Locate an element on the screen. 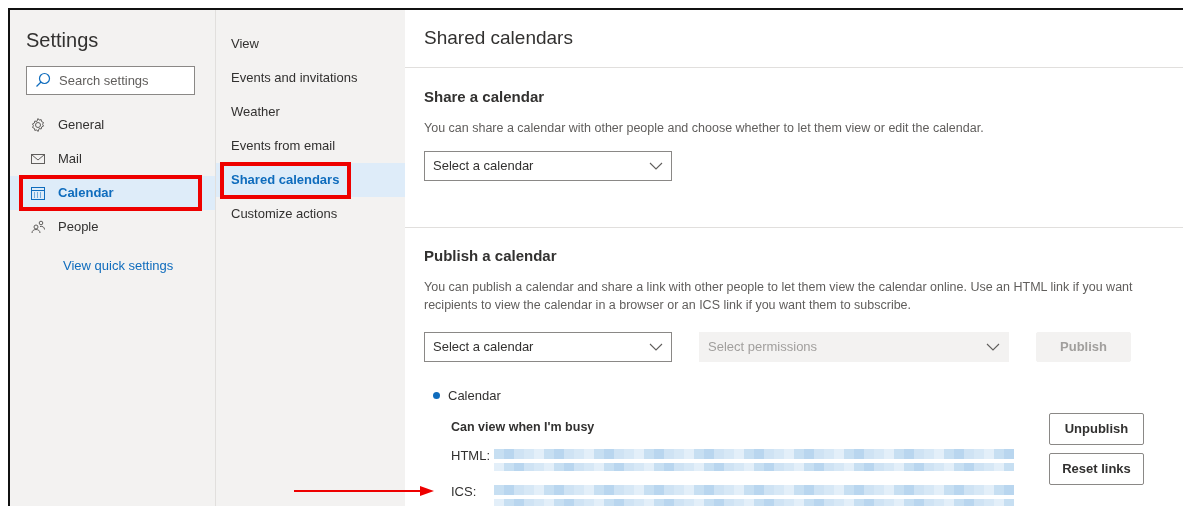 The width and height of the screenshot is (1183, 506). published-calendar-name: Calendar is located at coordinates (474, 396).